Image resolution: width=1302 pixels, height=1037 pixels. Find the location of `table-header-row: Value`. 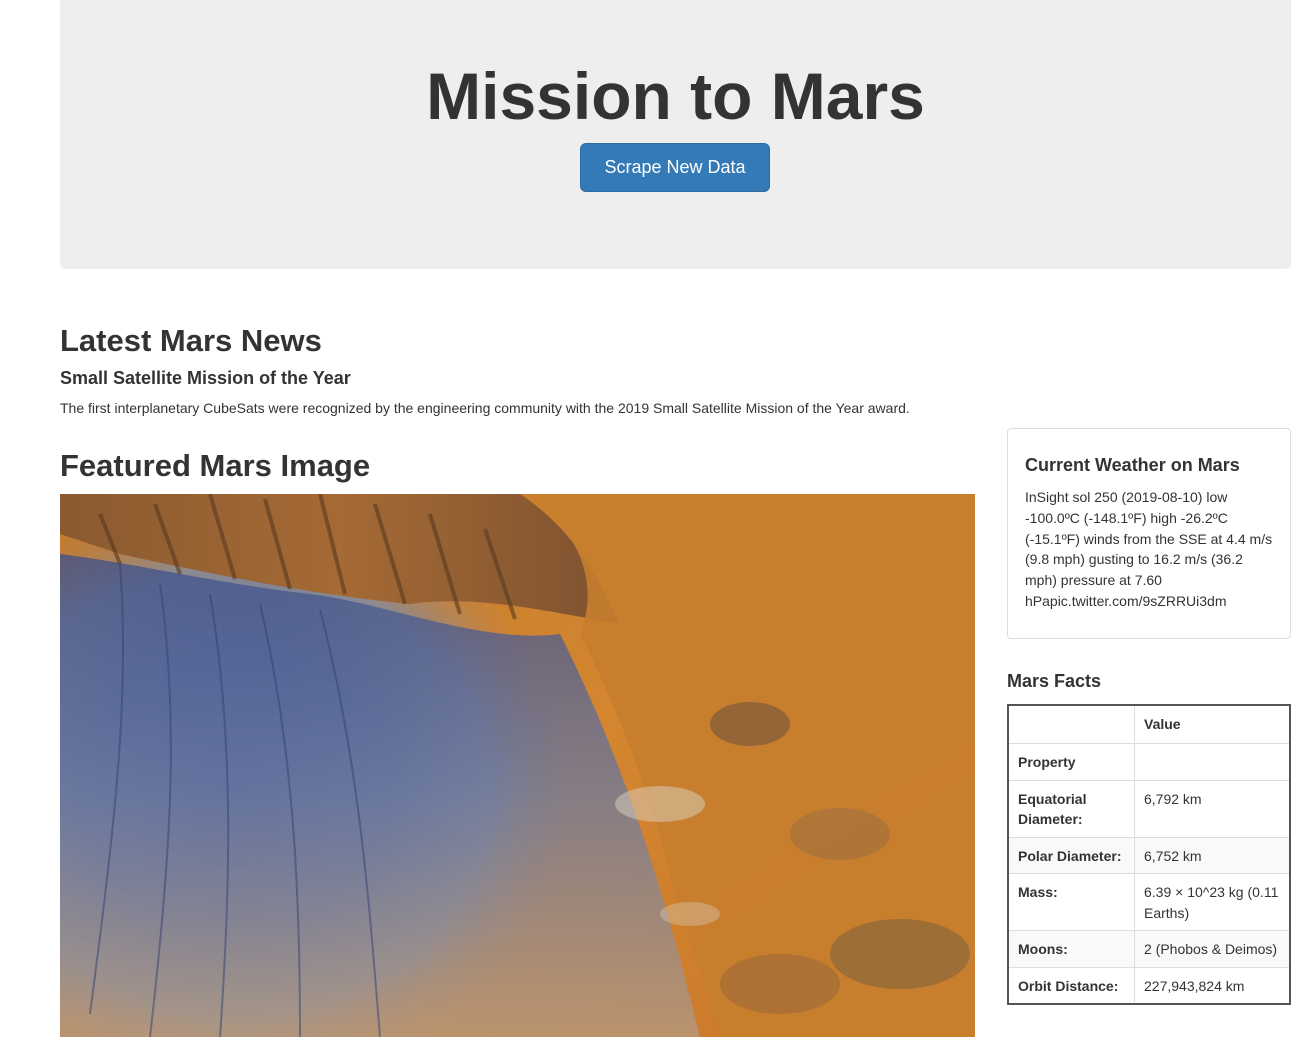

table-header-row: Value is located at coordinates (1149, 724).